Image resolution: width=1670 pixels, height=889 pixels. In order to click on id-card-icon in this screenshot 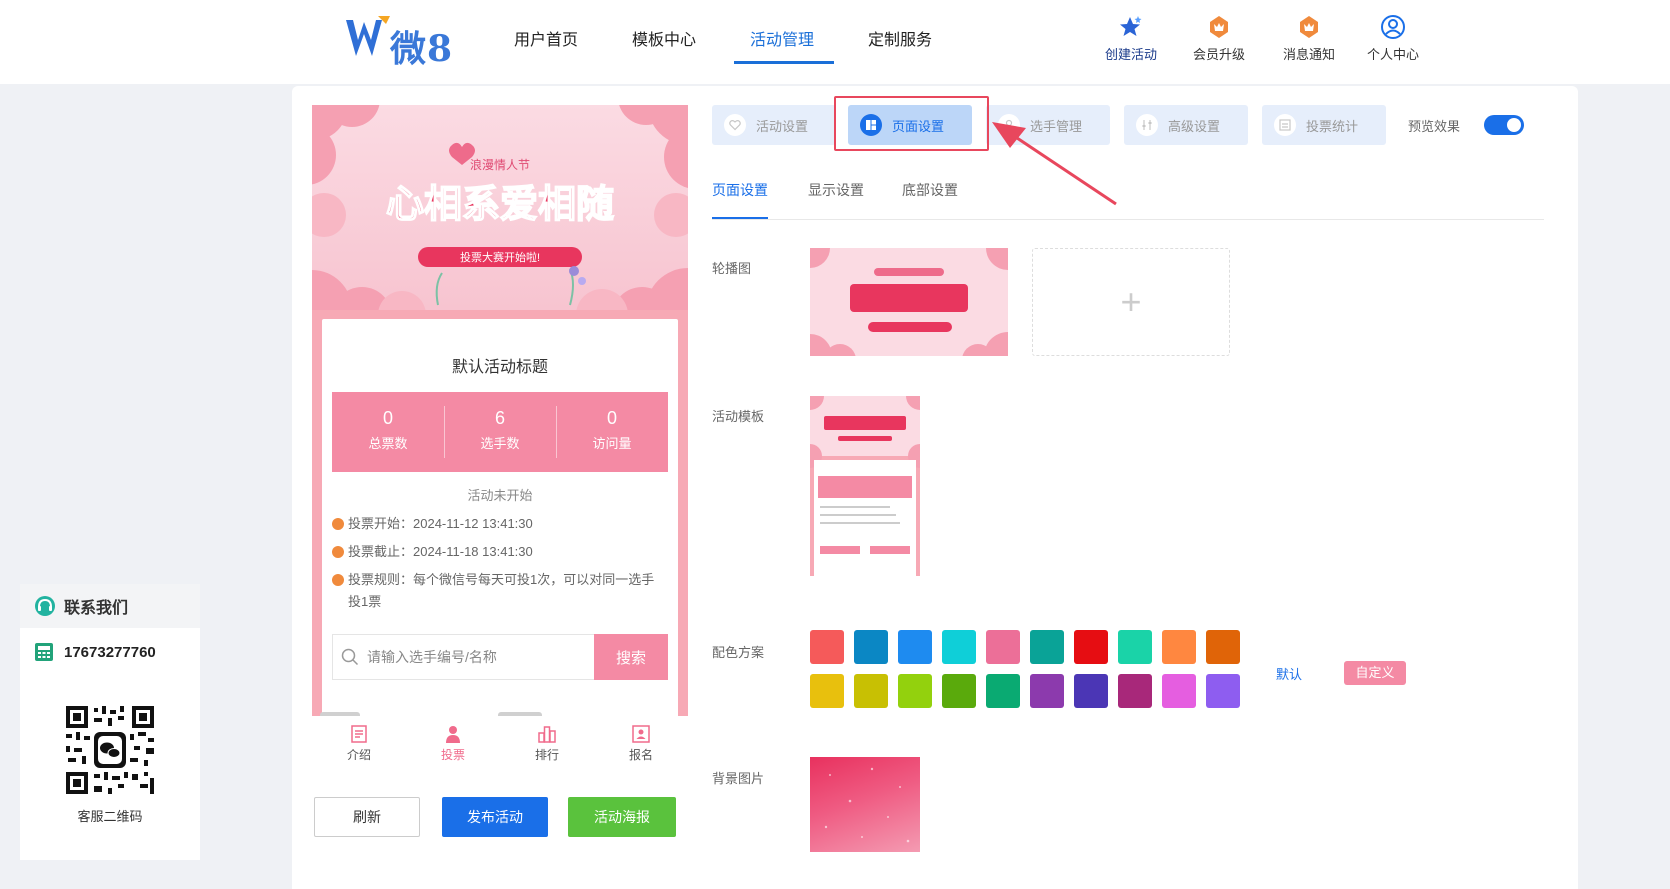, I will do `click(641, 734)`.